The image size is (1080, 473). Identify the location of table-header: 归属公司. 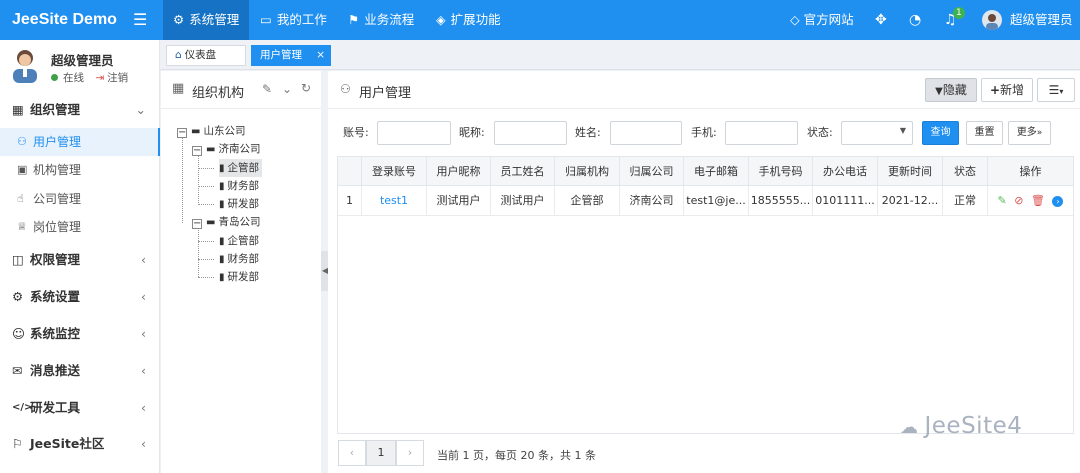
(652, 171).